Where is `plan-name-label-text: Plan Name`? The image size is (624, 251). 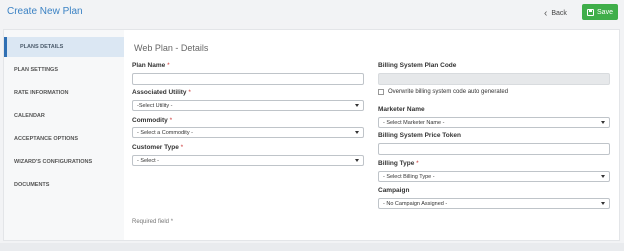 plan-name-label-text: Plan Name is located at coordinates (149, 65).